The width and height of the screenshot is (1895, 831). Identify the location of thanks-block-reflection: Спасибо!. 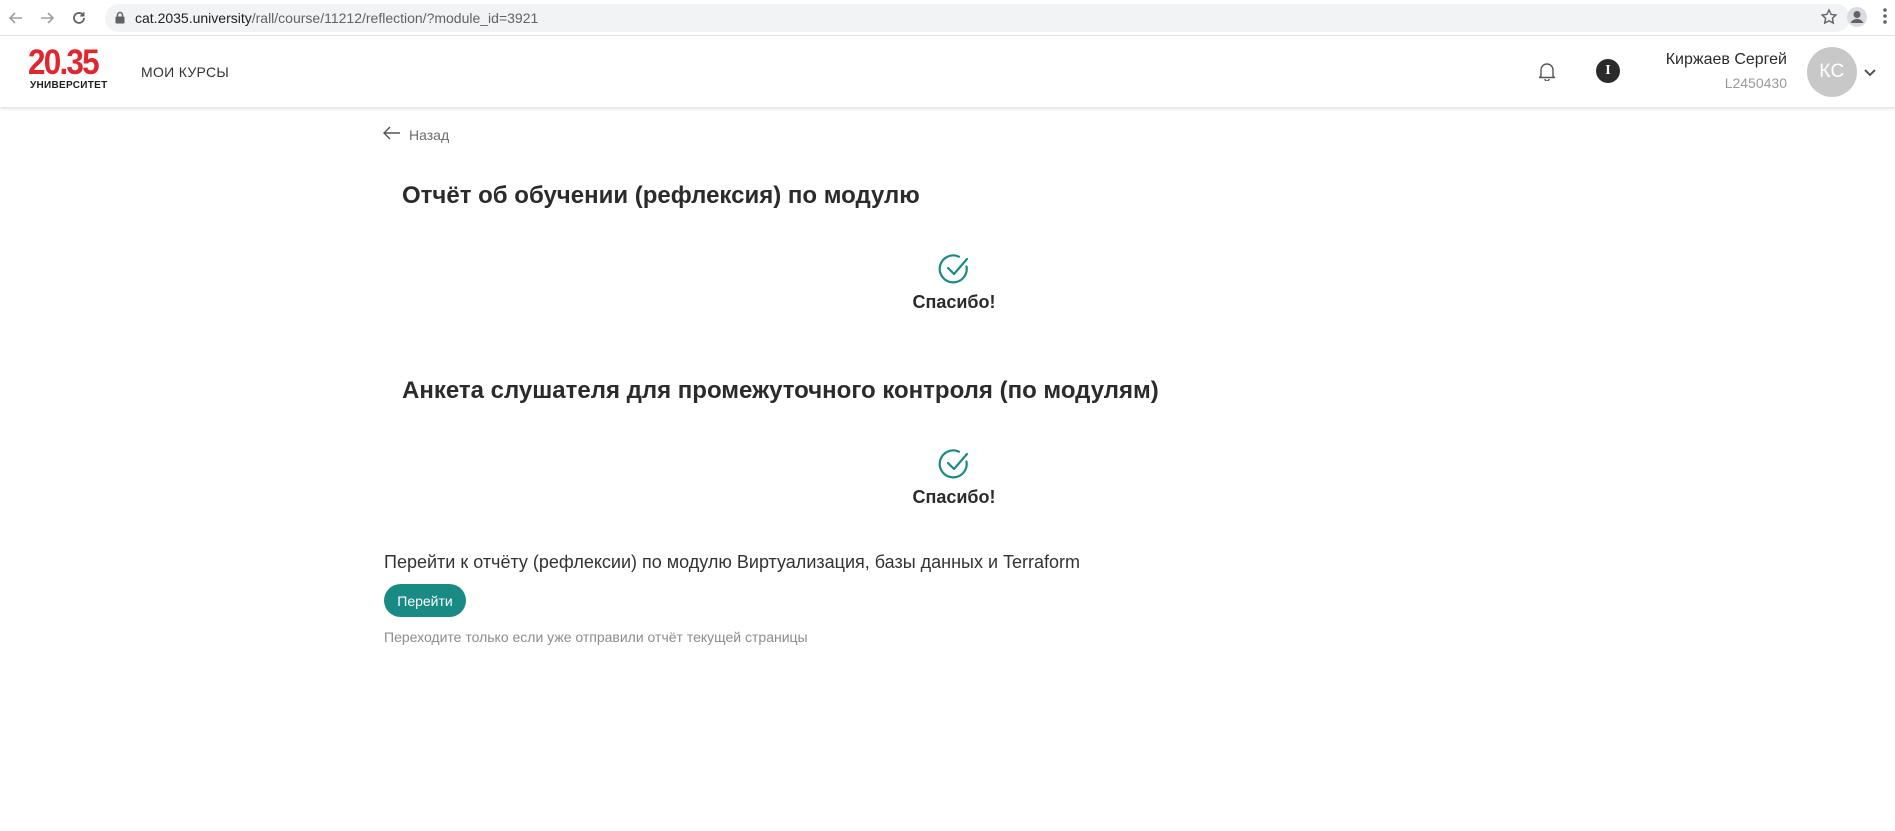
(954, 282).